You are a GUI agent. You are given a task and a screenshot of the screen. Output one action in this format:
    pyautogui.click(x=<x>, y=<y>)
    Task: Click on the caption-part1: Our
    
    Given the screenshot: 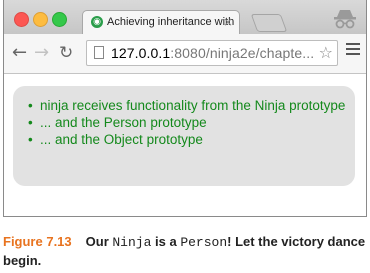 What is the action you would take?
    pyautogui.click(x=99, y=241)
    